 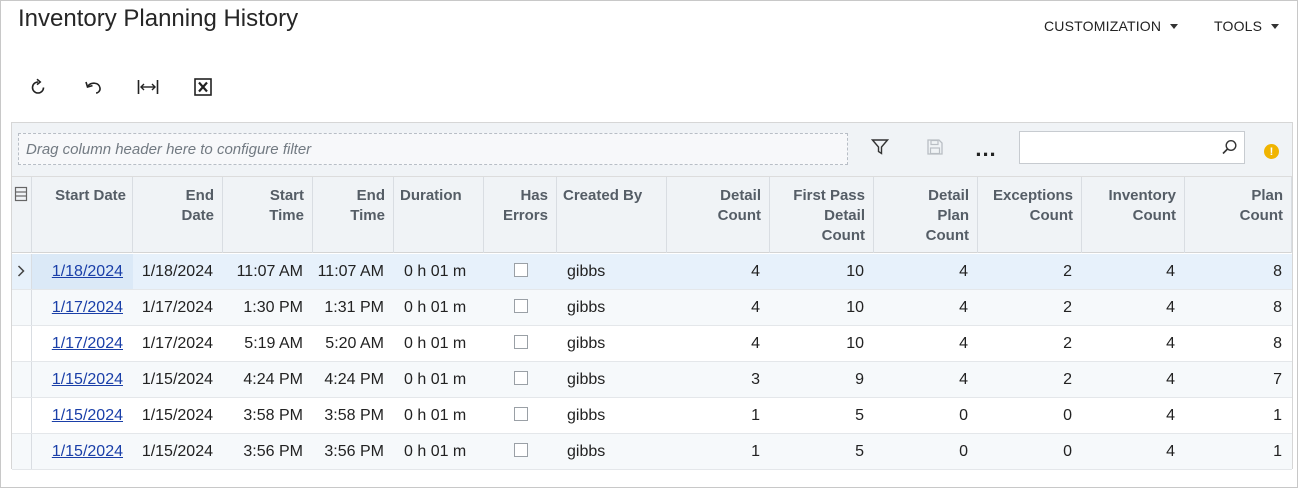 I want to click on cell-end-date: 1/15/2024, so click(x=178, y=451).